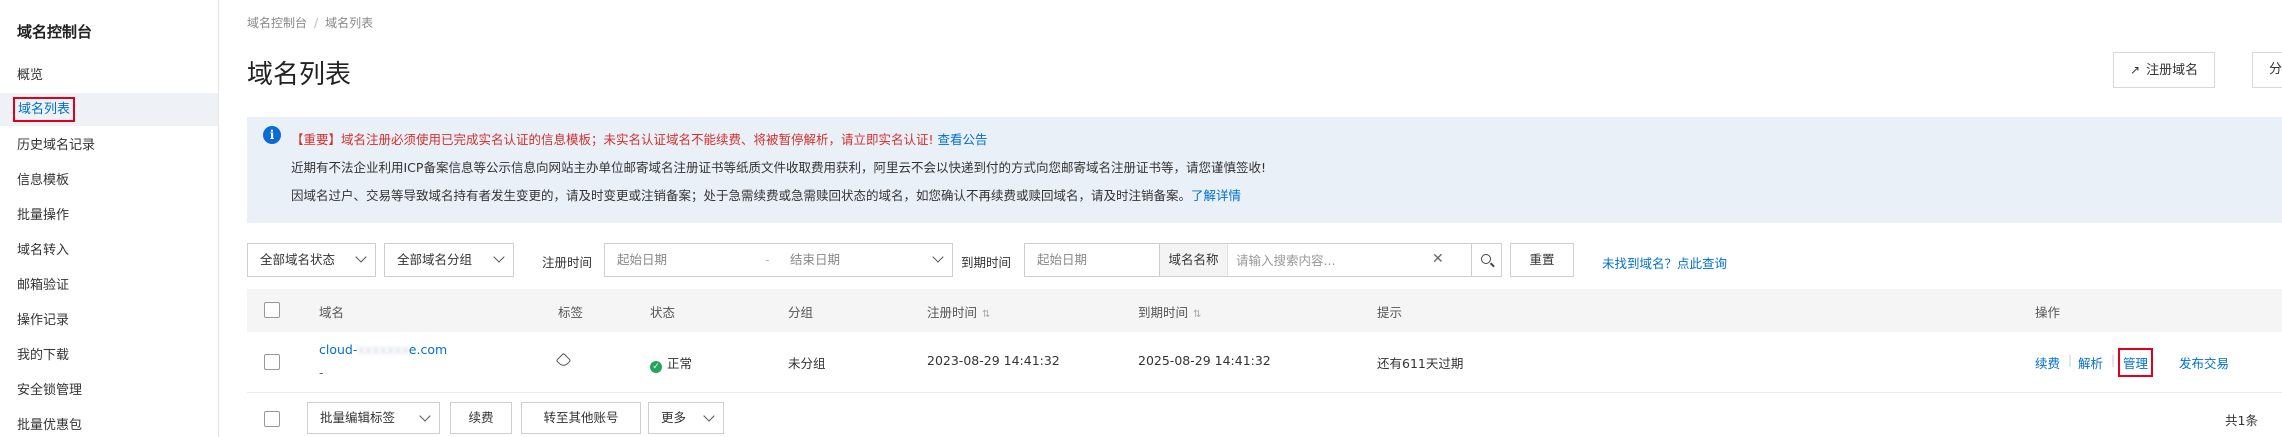 This screenshot has width=2282, height=437. What do you see at coordinates (581, 418) in the screenshot?
I see `transfer-account-button: 转至其他账号` at bounding box center [581, 418].